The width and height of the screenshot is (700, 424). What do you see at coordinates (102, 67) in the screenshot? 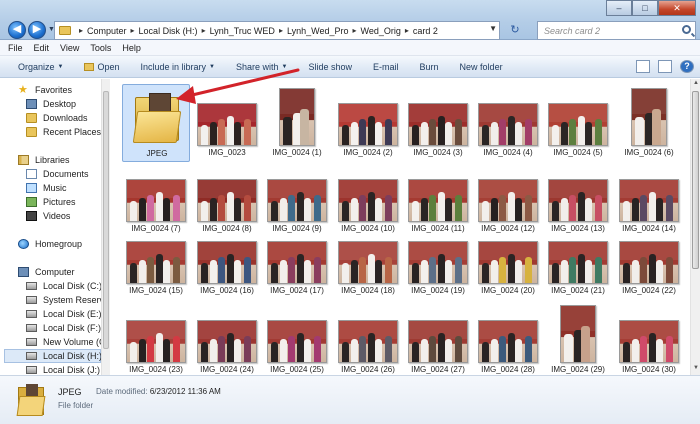
I see `open-button: Open` at bounding box center [102, 67].